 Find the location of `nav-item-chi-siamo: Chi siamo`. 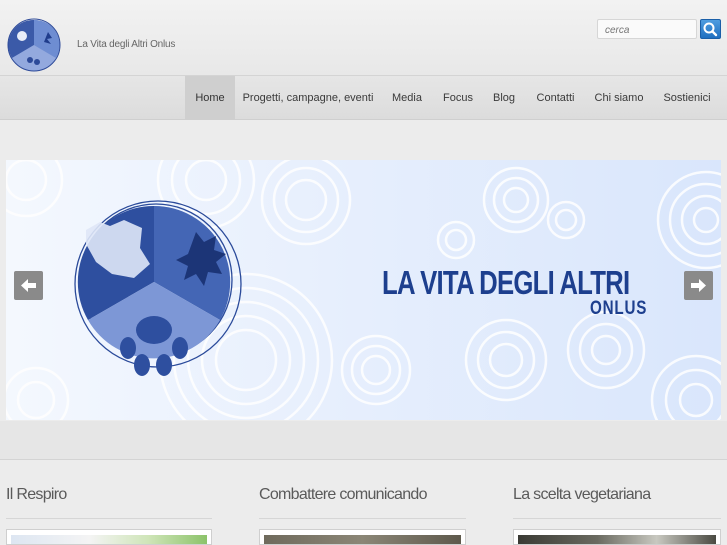

nav-item-chi-siamo: Chi siamo is located at coordinates (619, 98).